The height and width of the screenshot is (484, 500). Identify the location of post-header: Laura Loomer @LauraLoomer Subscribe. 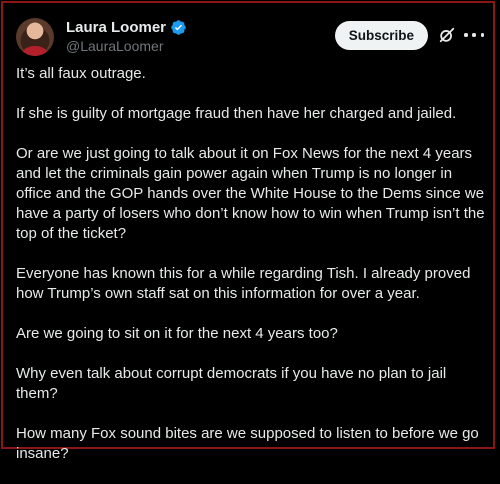
(250, 37).